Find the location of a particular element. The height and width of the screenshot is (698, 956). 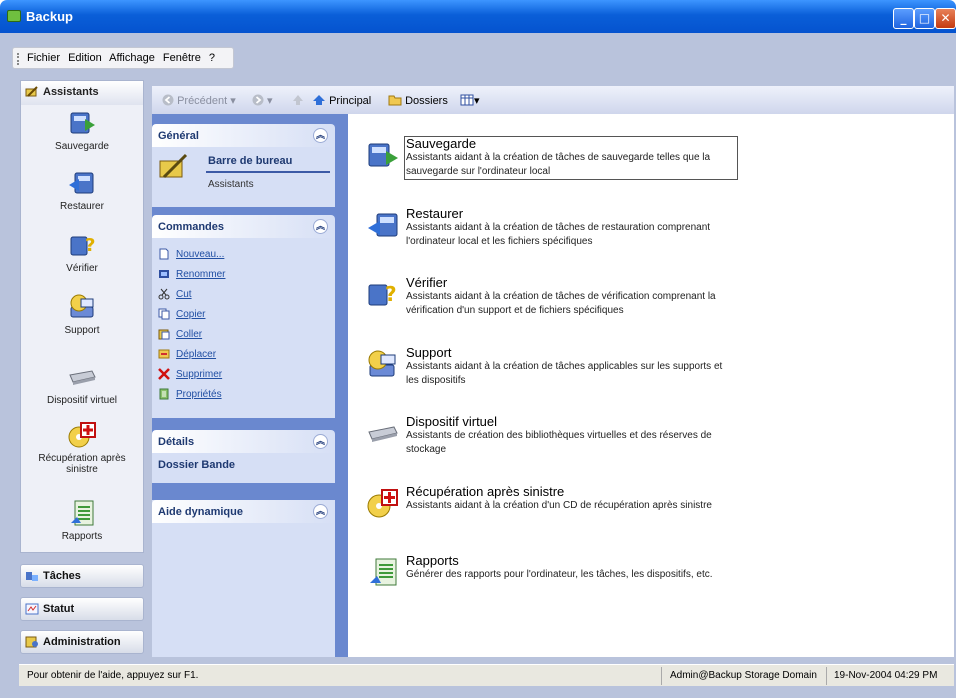

scissors-icon is located at coordinates (164, 294).